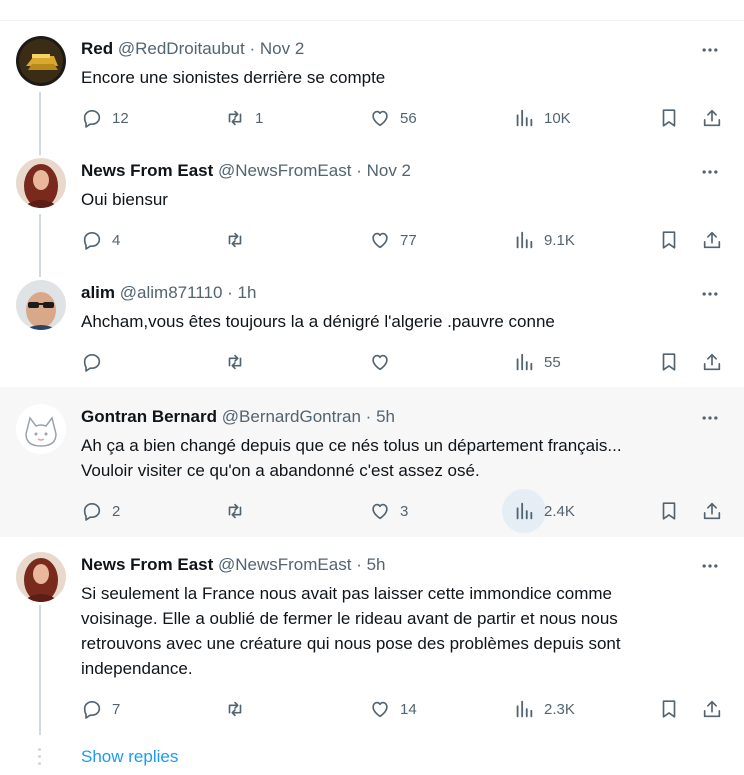 This screenshot has width=744, height=775. I want to click on like-button: 3, so click(388, 511).